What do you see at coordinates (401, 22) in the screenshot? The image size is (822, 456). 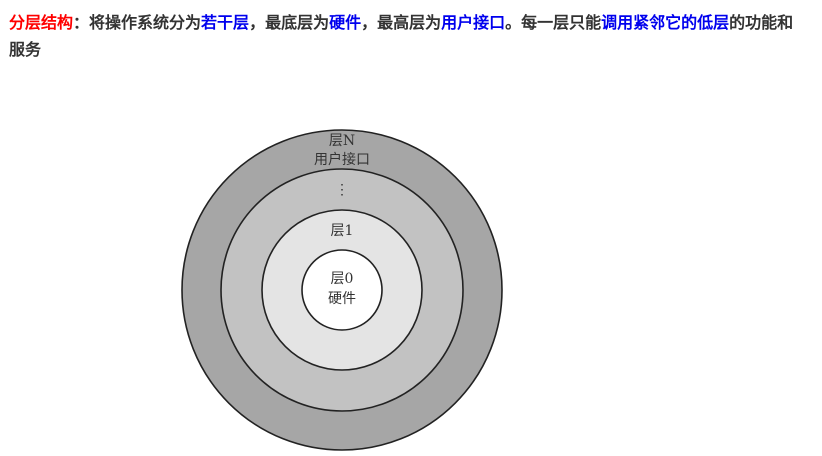 I see `text-part-3: ，最高层为` at bounding box center [401, 22].